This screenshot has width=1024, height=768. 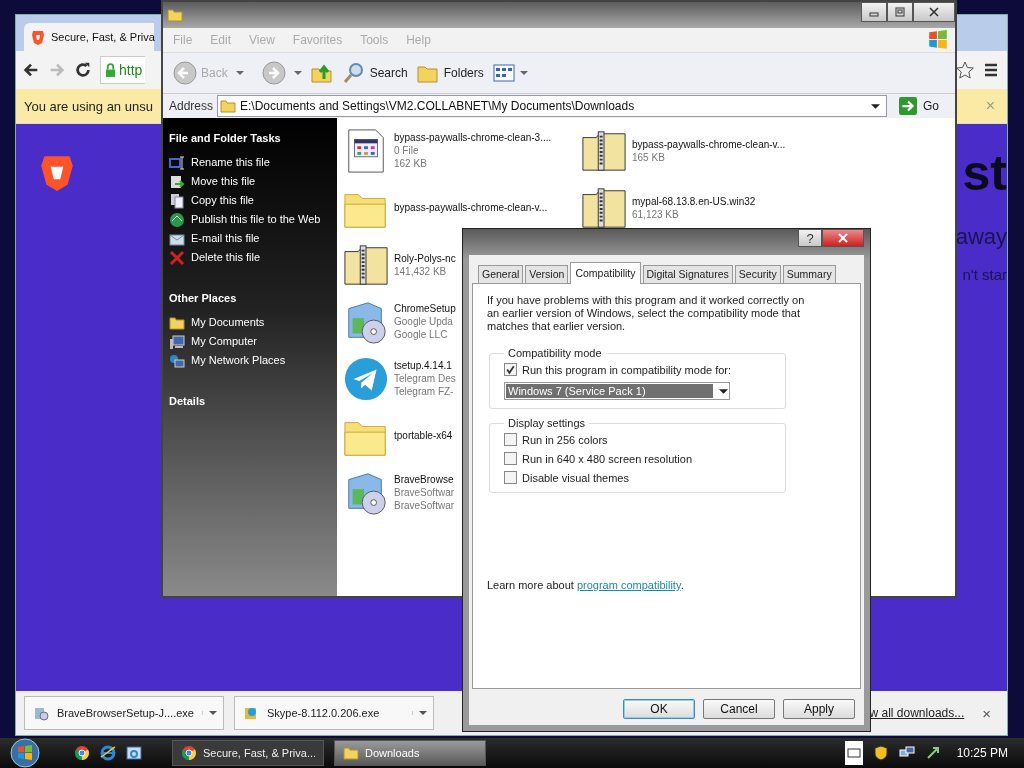 I want to click on go-button: Go, so click(x=920, y=106).